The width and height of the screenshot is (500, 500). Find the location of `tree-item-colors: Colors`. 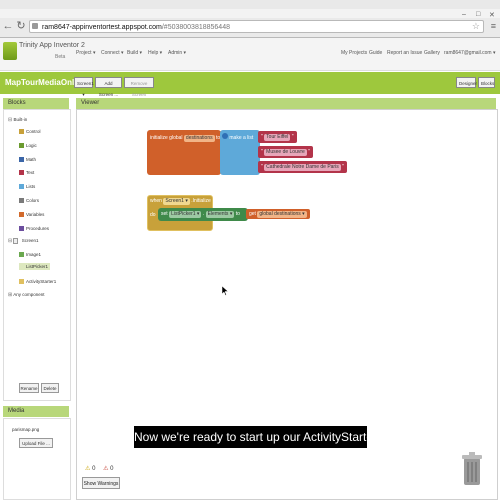

tree-item-colors: Colors is located at coordinates (29, 201).